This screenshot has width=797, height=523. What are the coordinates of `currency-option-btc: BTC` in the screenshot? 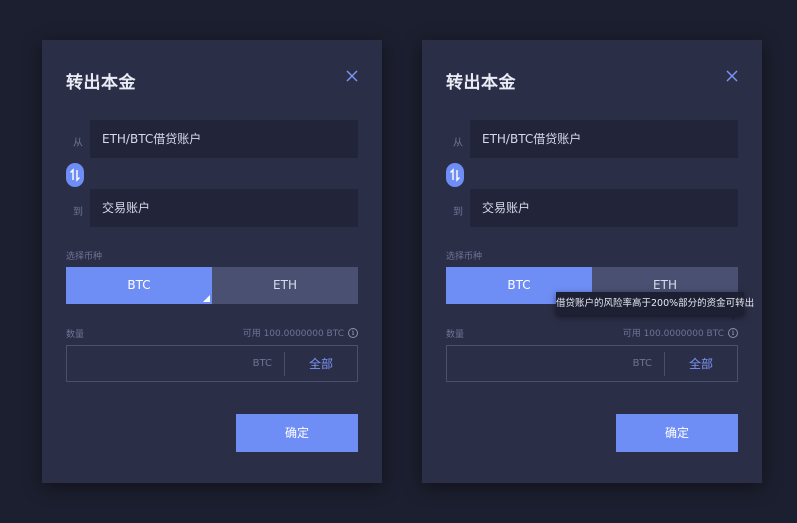 It's located at (139, 285).